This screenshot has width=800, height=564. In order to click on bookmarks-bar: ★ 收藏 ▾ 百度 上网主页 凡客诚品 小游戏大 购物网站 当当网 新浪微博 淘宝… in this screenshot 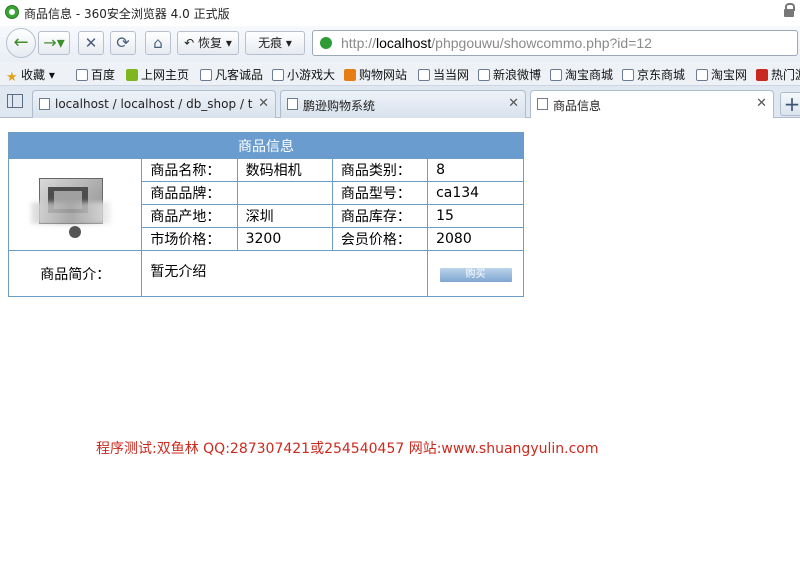, I will do `click(400, 74)`.